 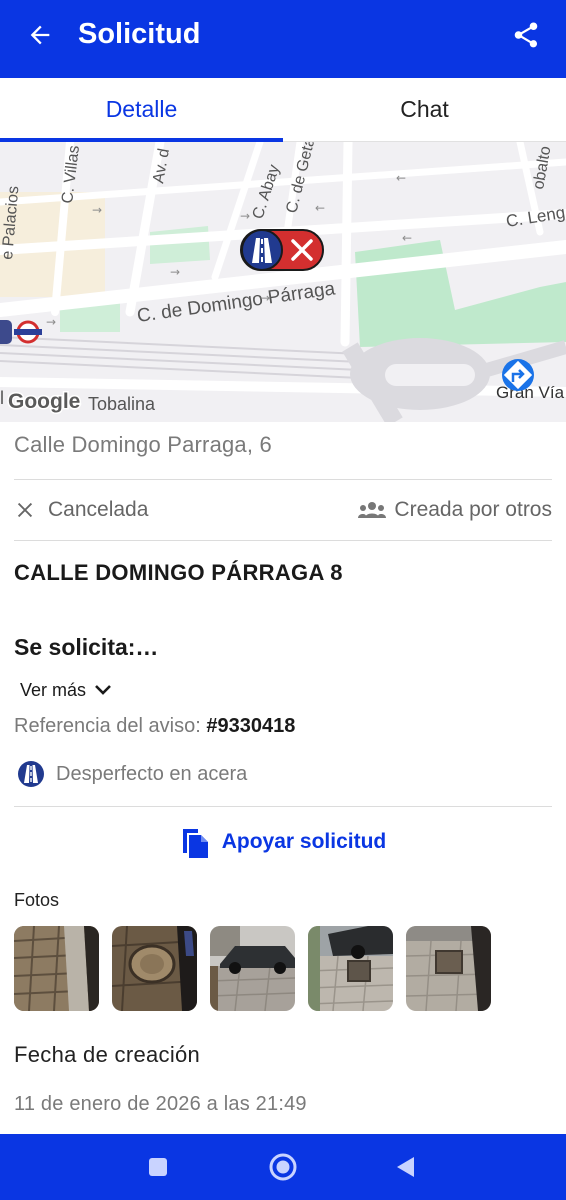 I want to click on reference-number: #9330418, so click(x=251, y=726).